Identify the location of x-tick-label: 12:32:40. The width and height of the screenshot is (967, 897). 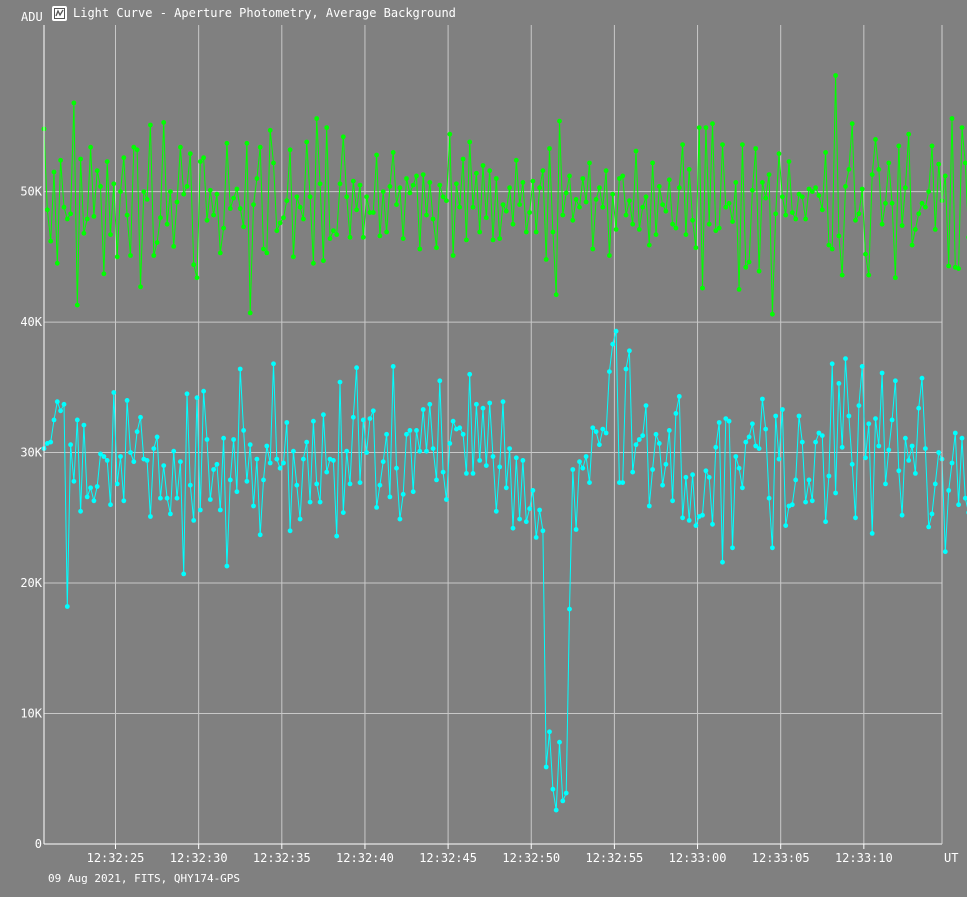
(365, 858).